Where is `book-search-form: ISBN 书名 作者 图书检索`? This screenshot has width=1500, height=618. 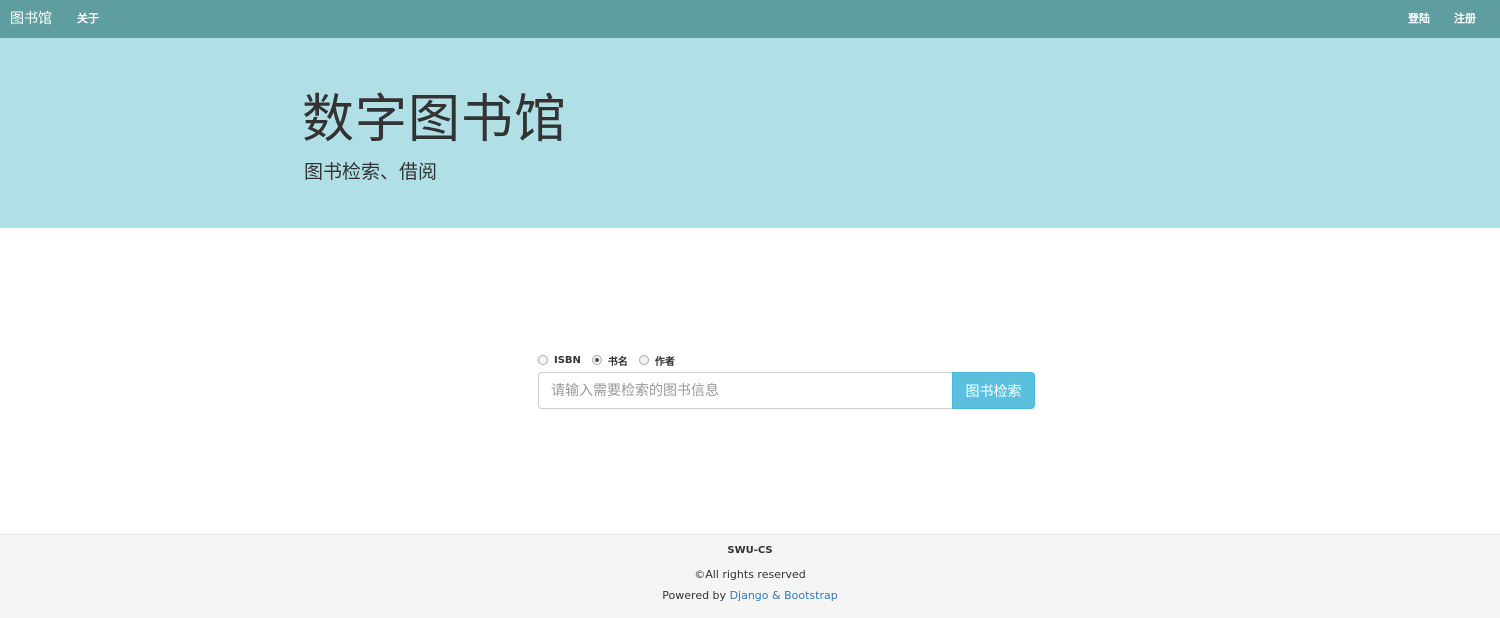 book-search-form: ISBN 书名 作者 图书检索 is located at coordinates (786, 381).